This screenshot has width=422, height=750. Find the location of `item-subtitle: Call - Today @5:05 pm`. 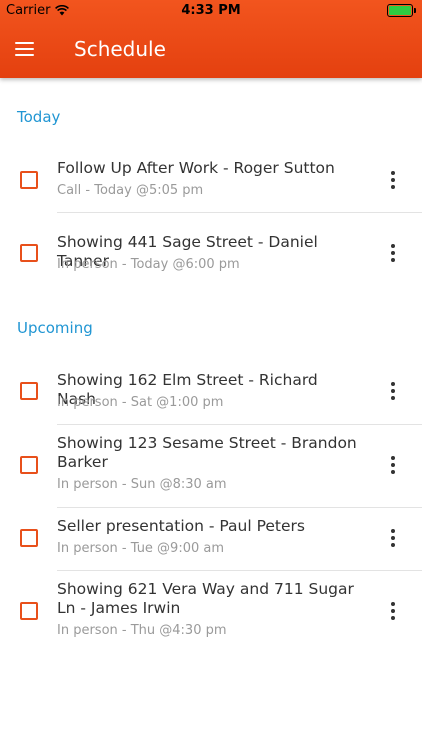

item-subtitle: Call - Today @5:05 pm is located at coordinates (130, 190).